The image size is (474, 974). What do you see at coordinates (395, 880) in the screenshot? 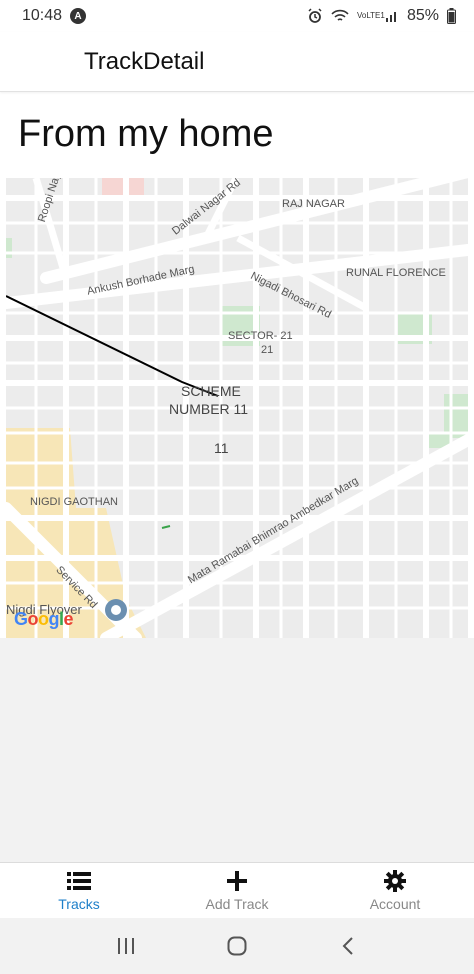
I see `gear-icon` at bounding box center [395, 880].